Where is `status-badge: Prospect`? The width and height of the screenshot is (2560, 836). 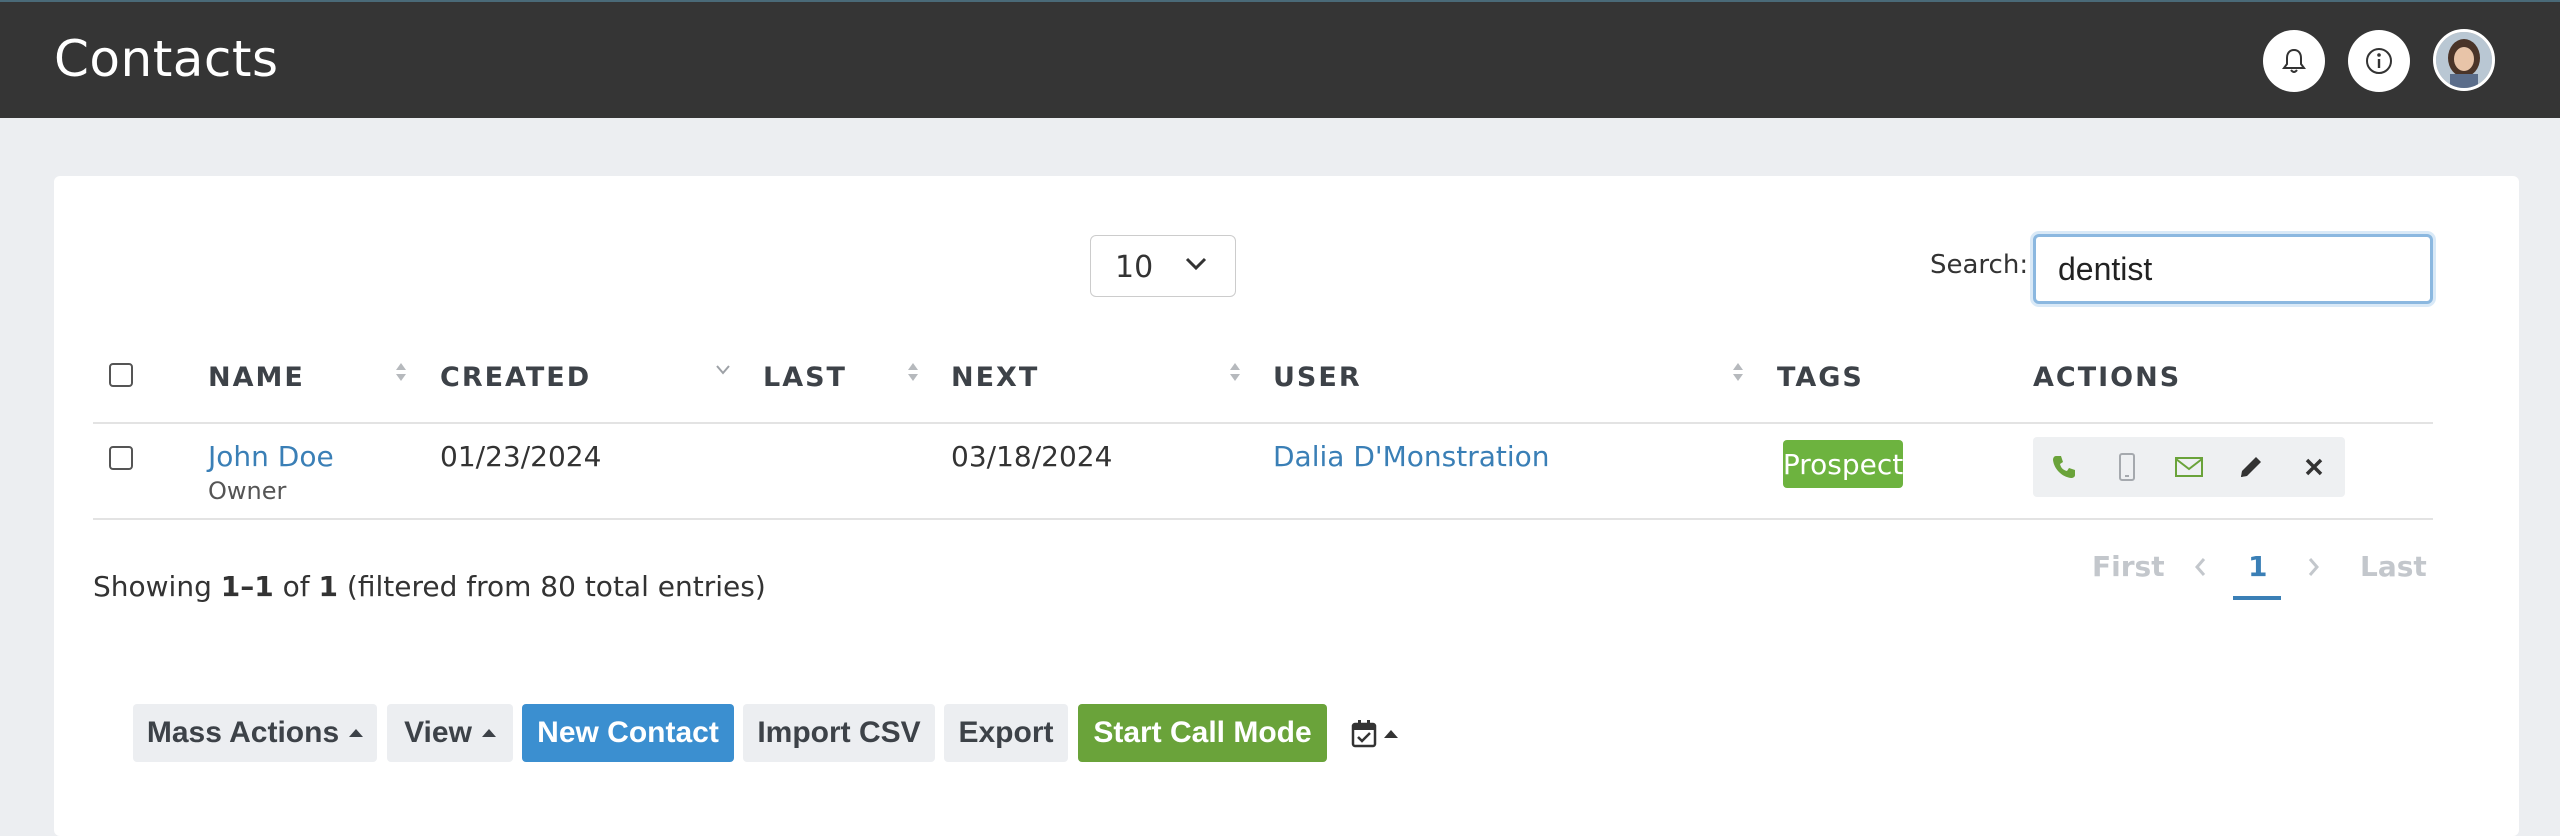 status-badge: Prospect is located at coordinates (1843, 464).